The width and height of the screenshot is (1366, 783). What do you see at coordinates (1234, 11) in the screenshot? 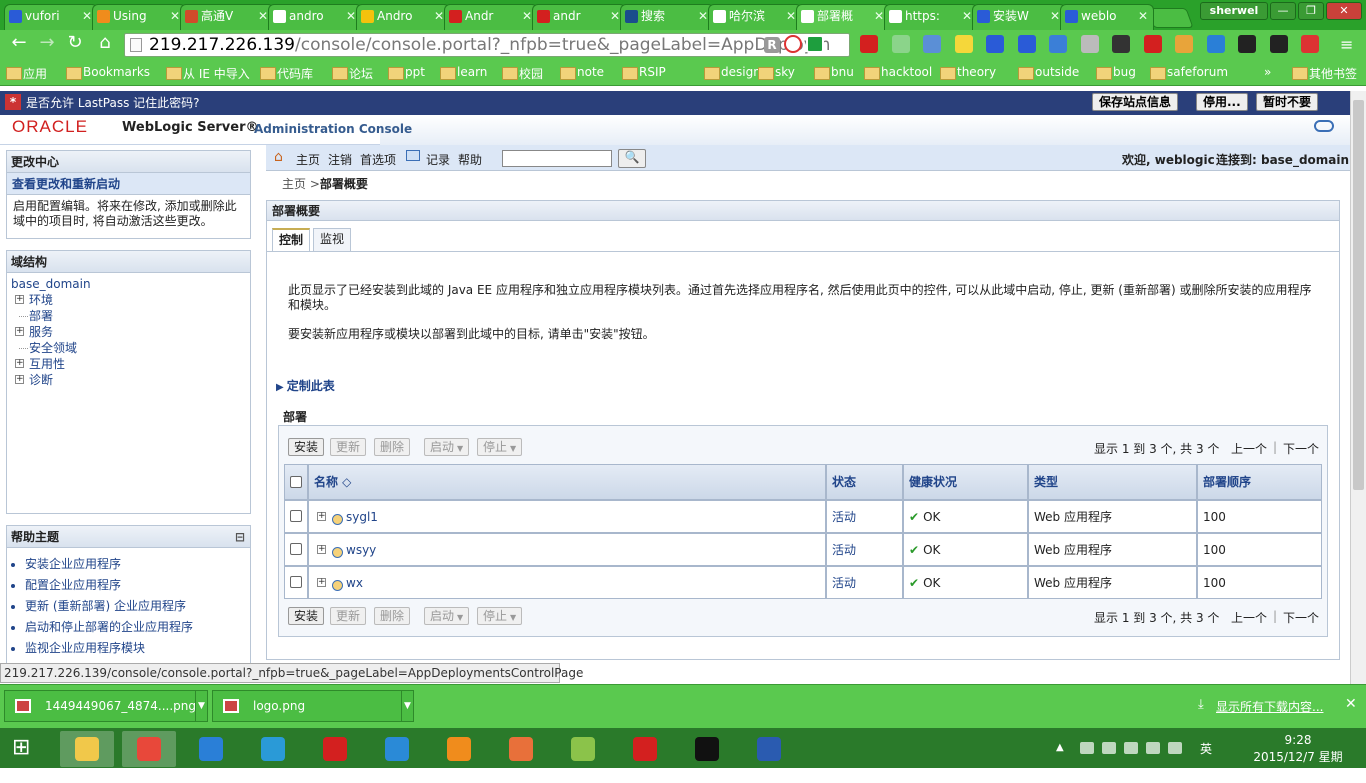
I see `profile-button: sherwel` at bounding box center [1234, 11].